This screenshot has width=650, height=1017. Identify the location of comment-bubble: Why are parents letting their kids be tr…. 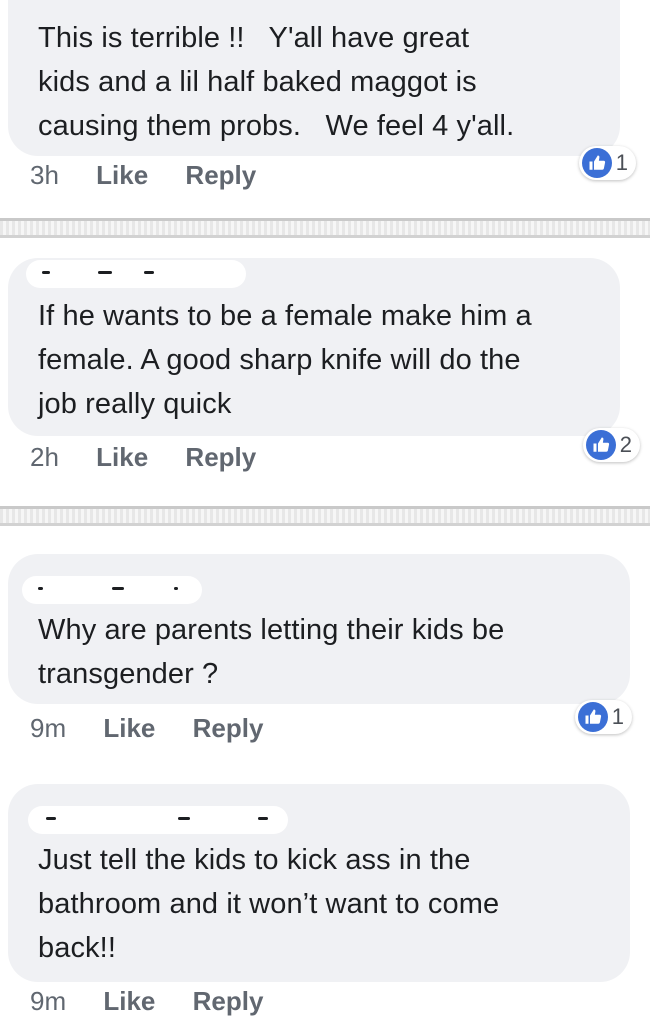
(319, 629).